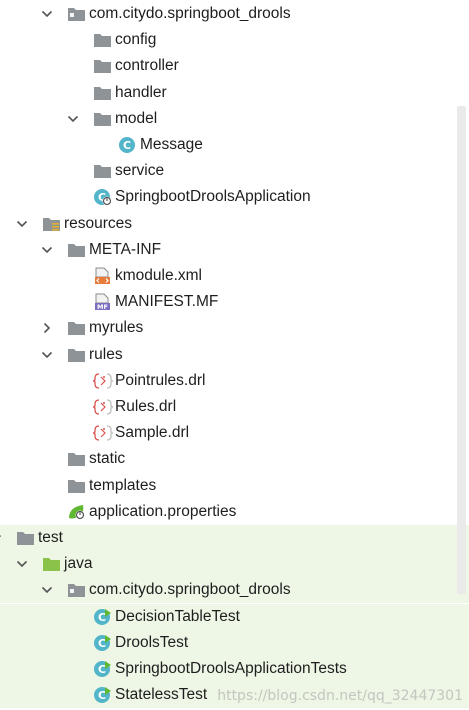 Image resolution: width=469 pixels, height=710 pixels. What do you see at coordinates (234, 40) in the screenshot?
I see `tree-node-config: config` at bounding box center [234, 40].